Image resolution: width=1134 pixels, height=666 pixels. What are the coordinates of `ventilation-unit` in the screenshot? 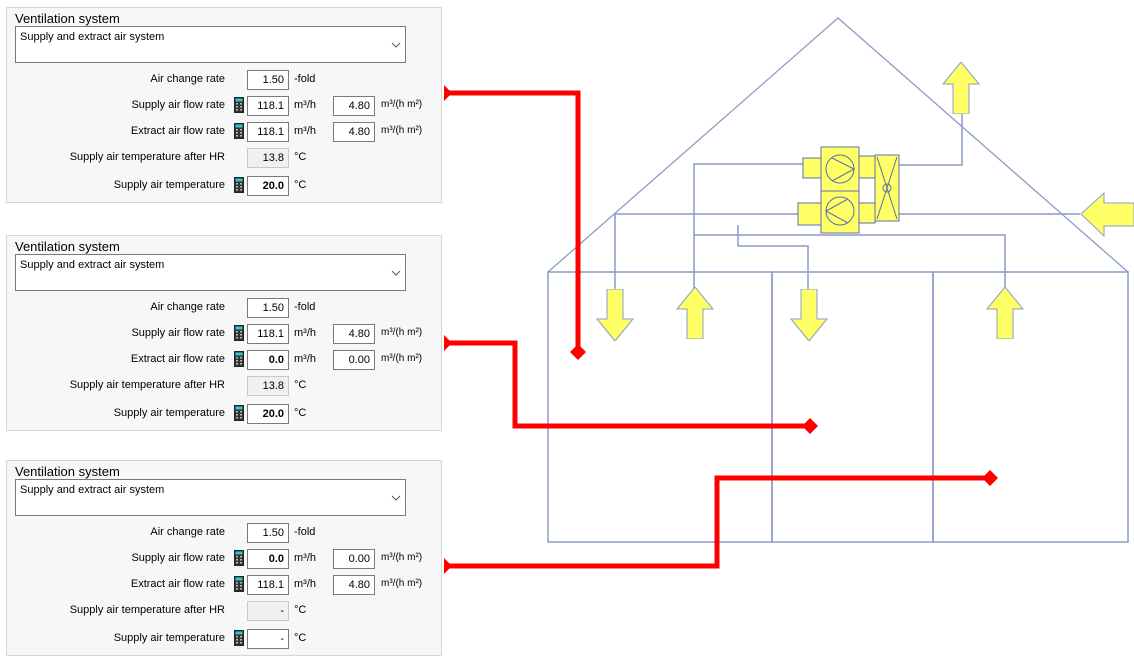 It's located at (848, 190).